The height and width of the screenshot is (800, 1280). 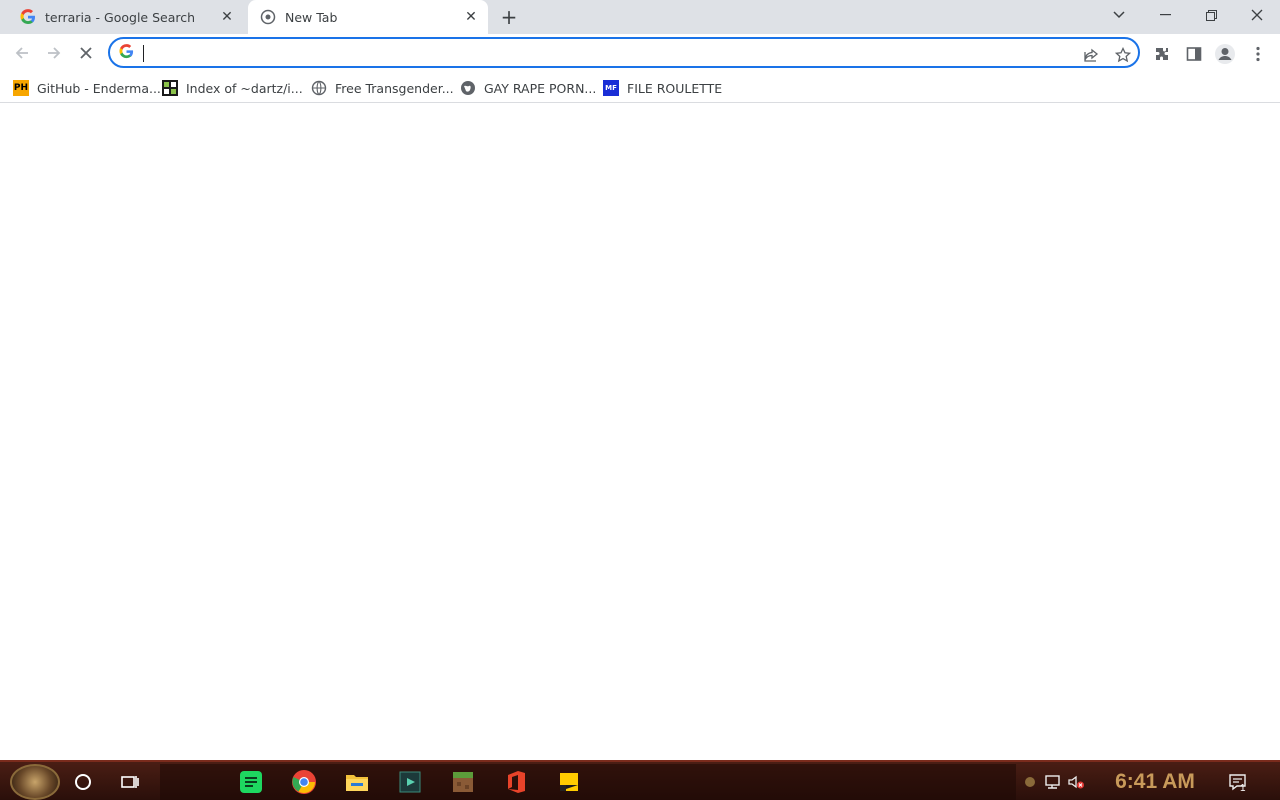 I want to click on address-input, so click(x=607, y=53).